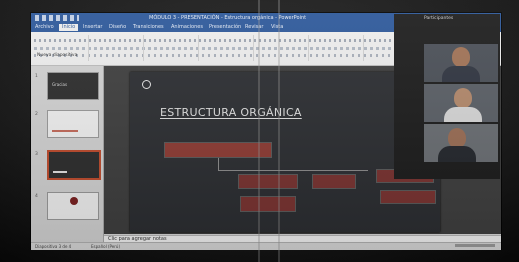 This screenshot has width=519, height=262. Describe the element at coordinates (36, 196) in the screenshot. I see `thumbnail-number: 4` at that location.